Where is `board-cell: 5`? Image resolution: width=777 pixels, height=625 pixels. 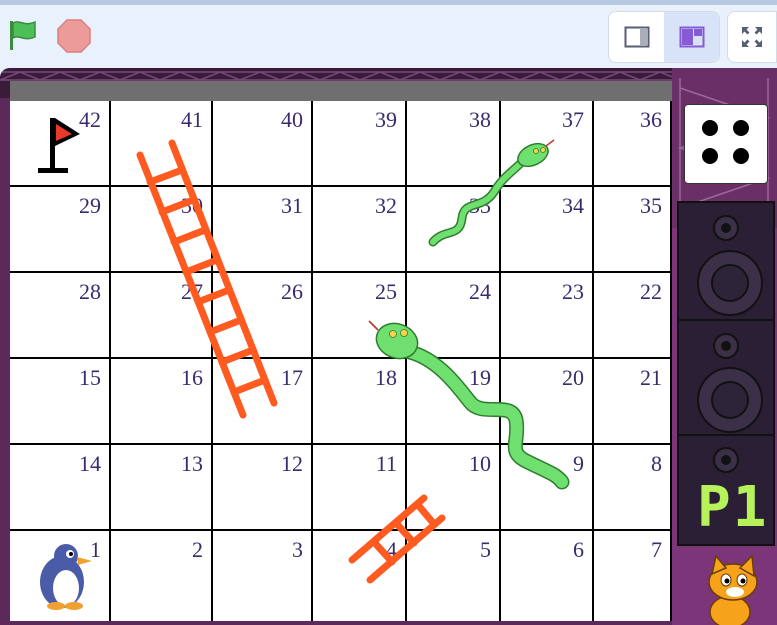
board-cell: 5 is located at coordinates (454, 576).